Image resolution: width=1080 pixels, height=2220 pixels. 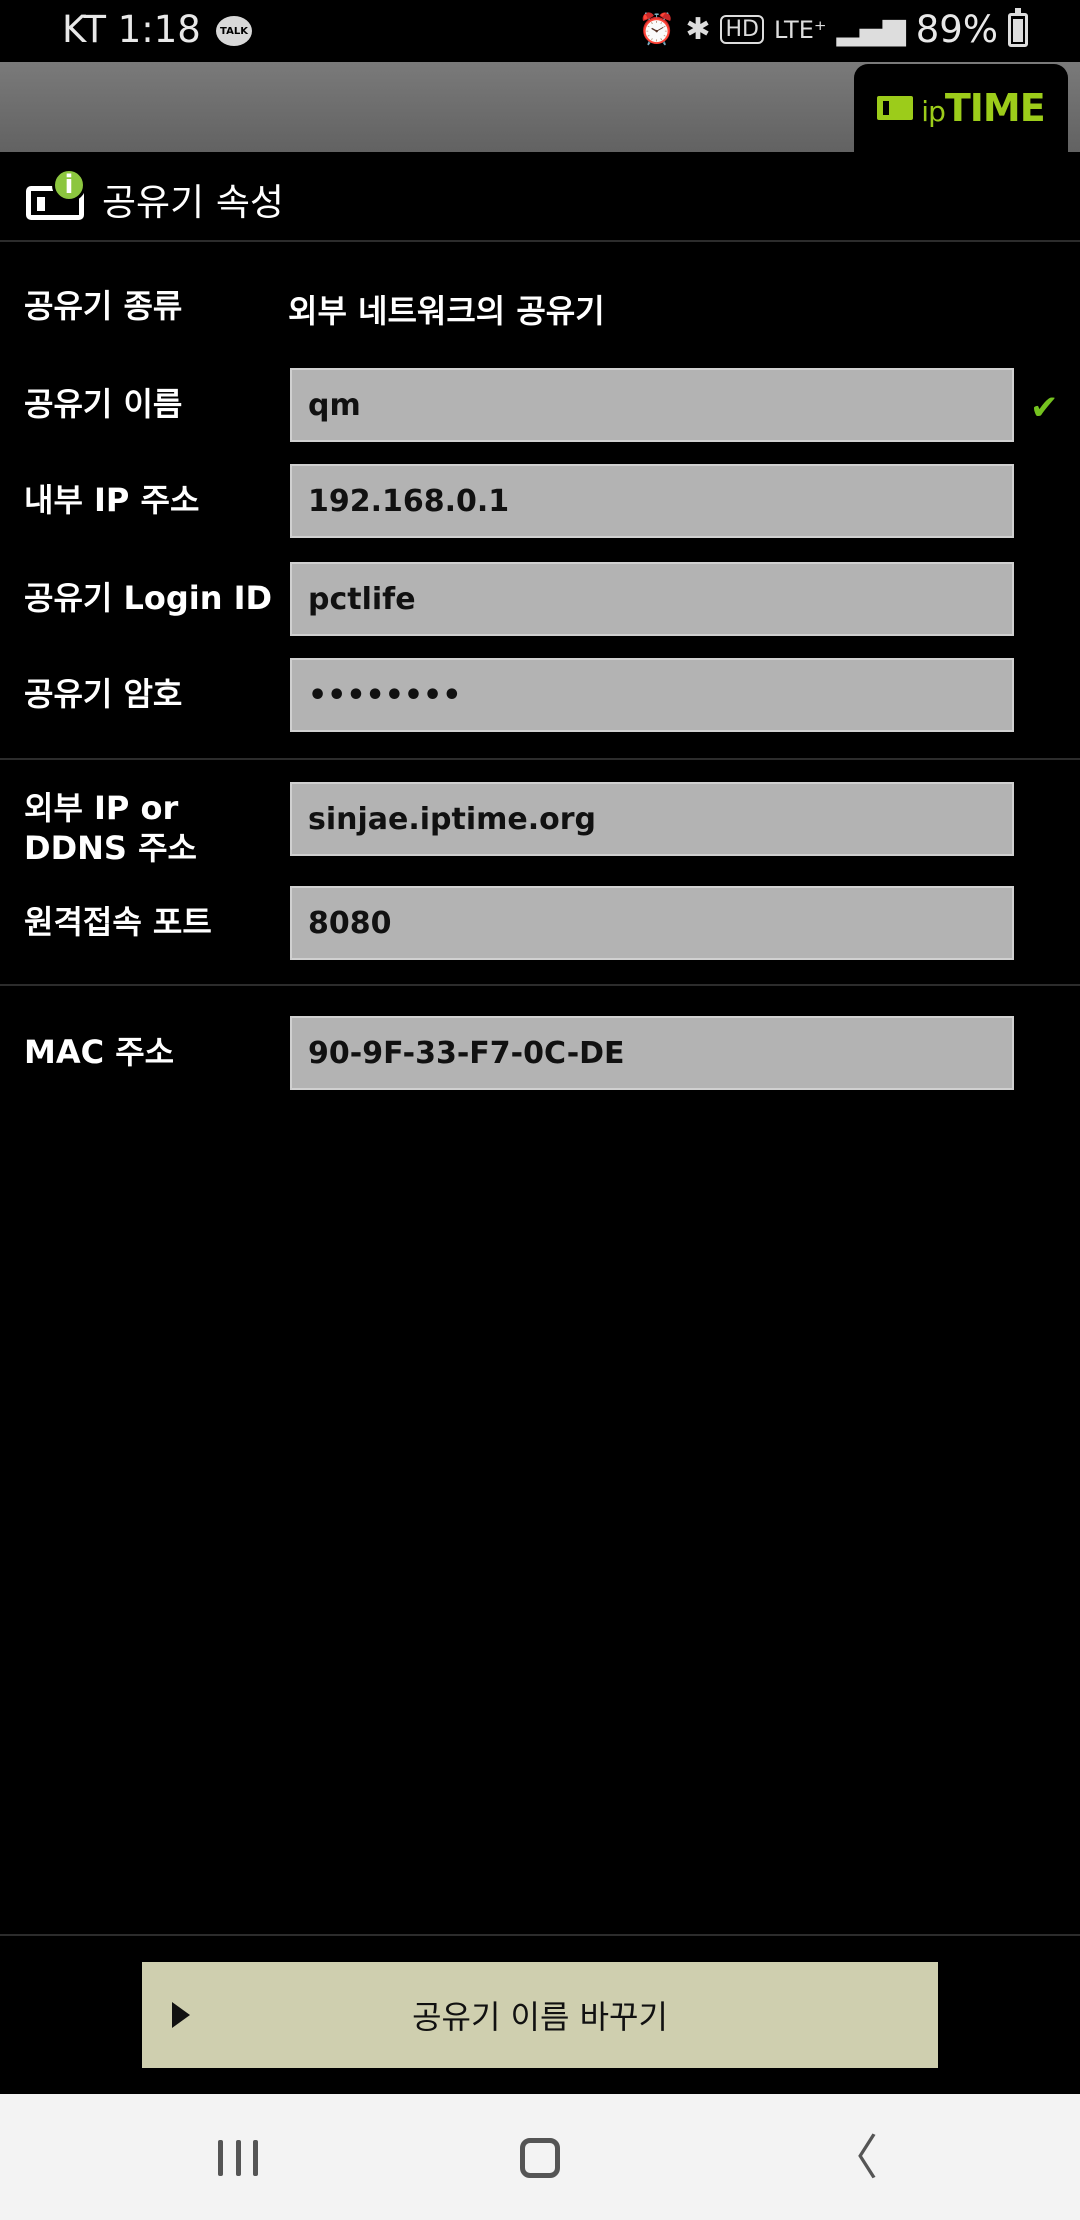 I want to click on home-icon, so click(x=540, y=2158).